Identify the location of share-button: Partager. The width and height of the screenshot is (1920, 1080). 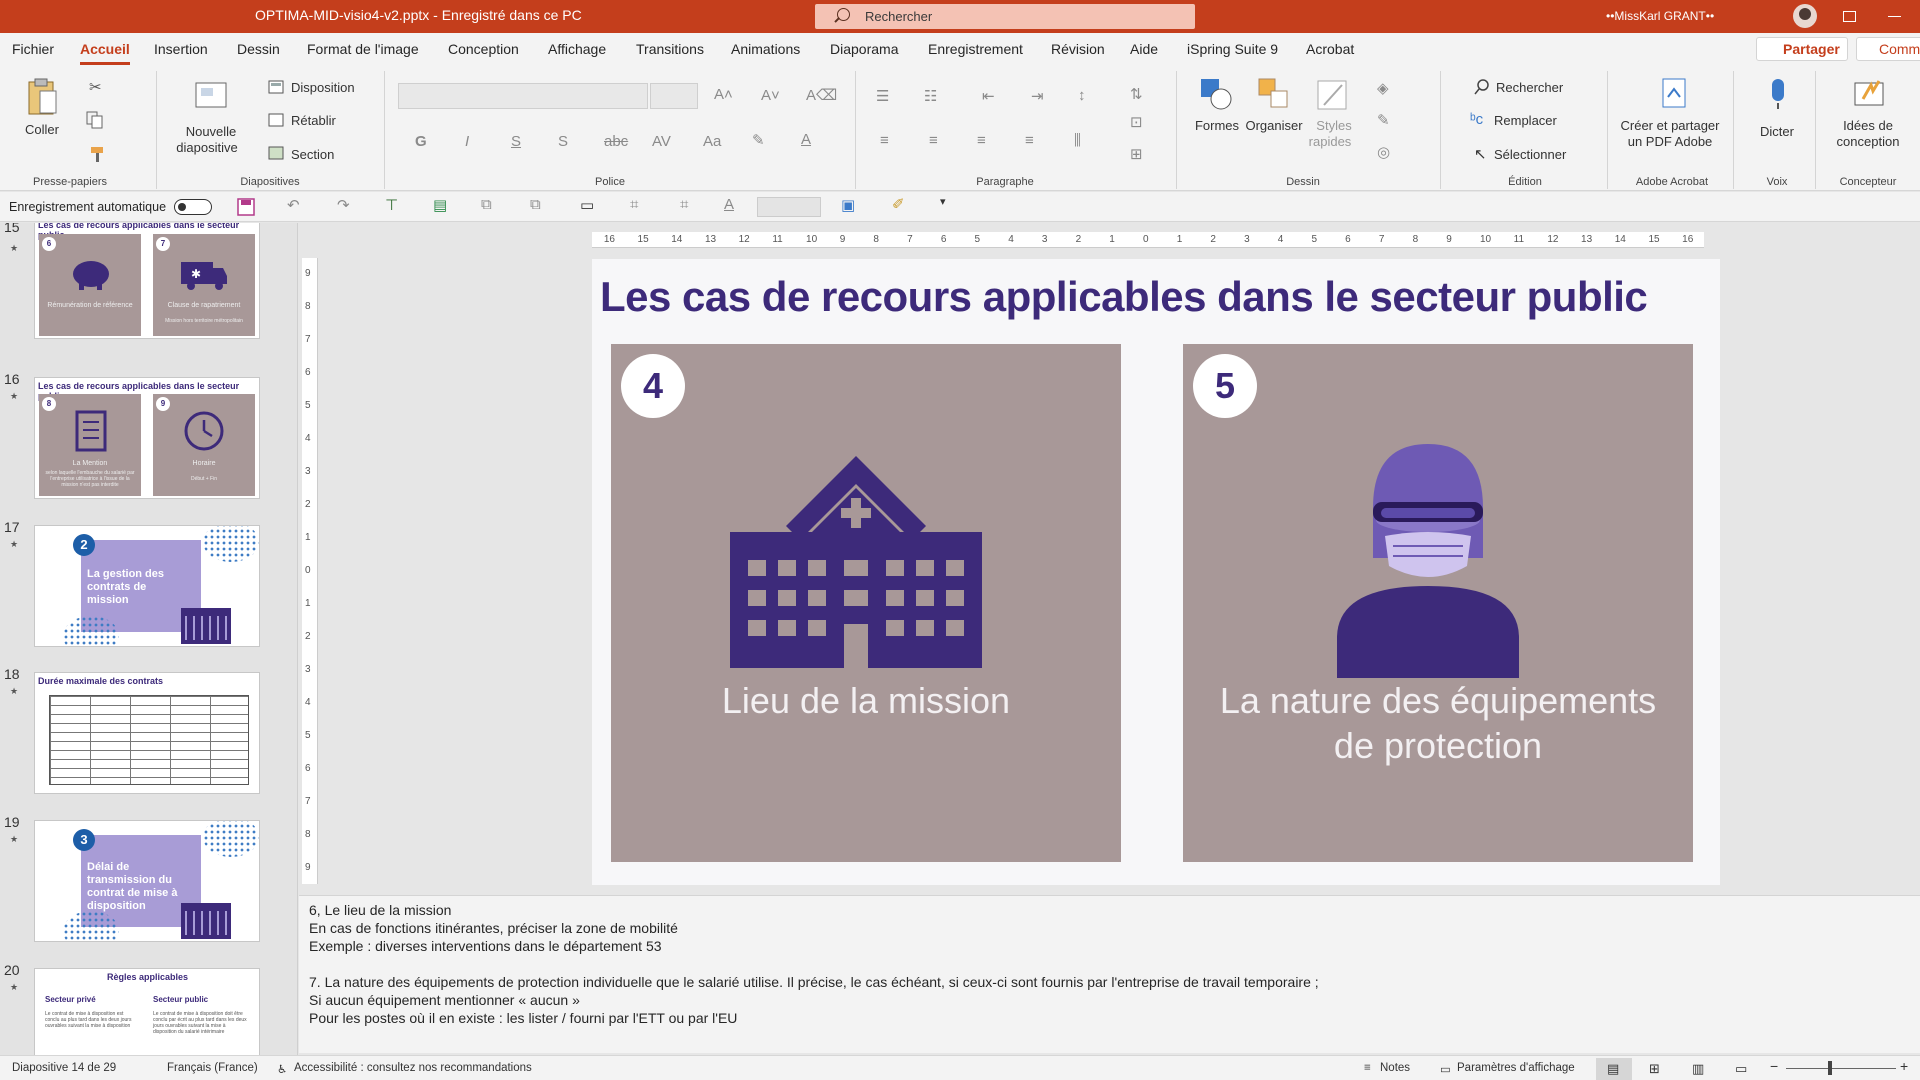
(1802, 49).